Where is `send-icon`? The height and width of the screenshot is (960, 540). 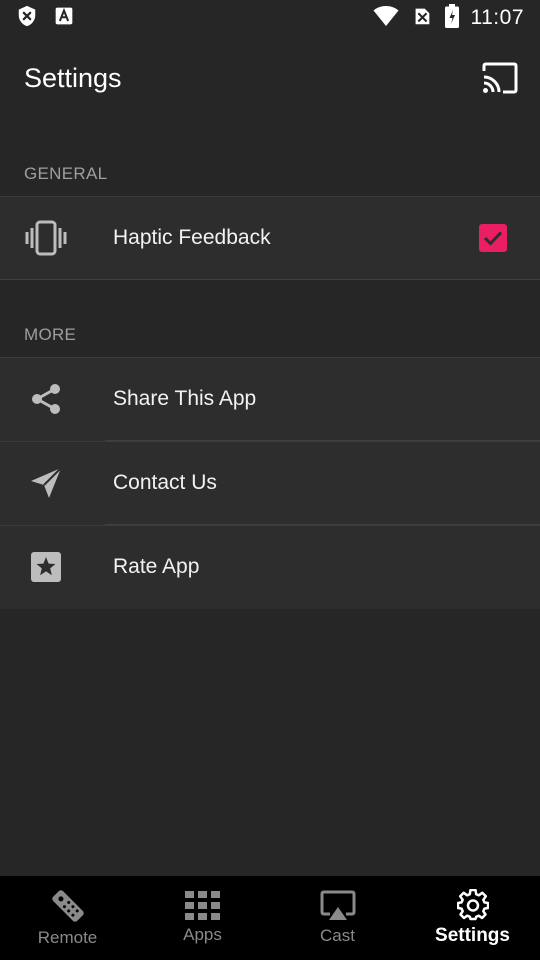 send-icon is located at coordinates (46, 482).